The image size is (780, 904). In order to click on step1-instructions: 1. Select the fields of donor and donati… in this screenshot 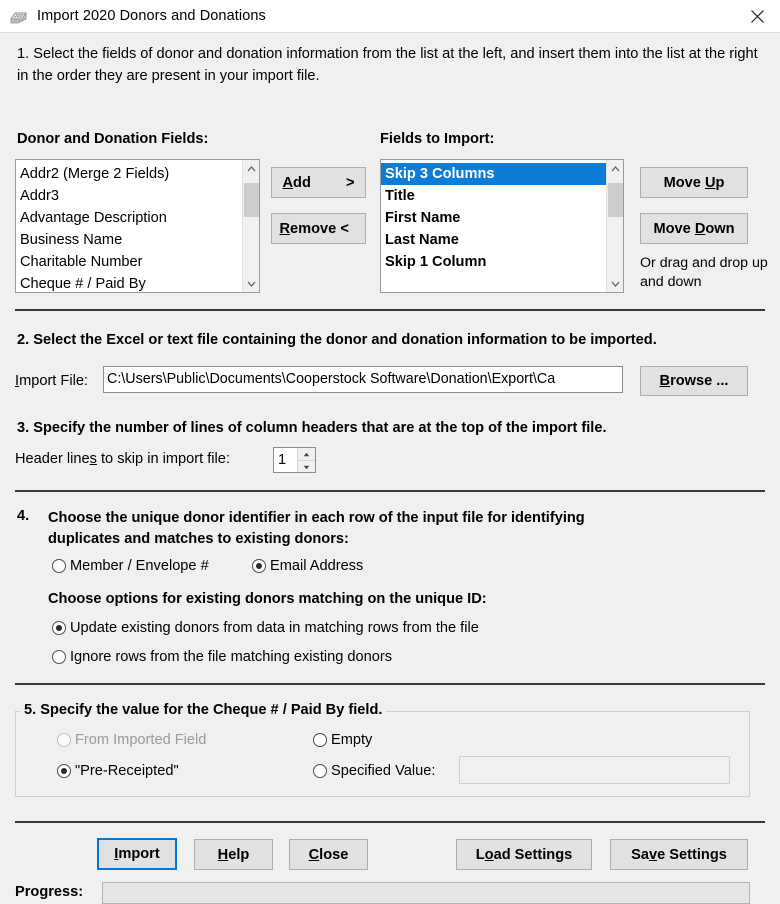, I will do `click(387, 65)`.